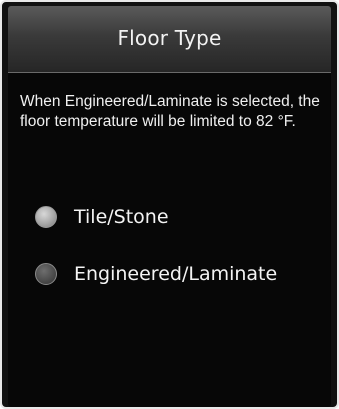 The height and width of the screenshot is (409, 339). Describe the element at coordinates (121, 217) in the screenshot. I see `option-label-tile-stone: Tile/Stone` at that location.